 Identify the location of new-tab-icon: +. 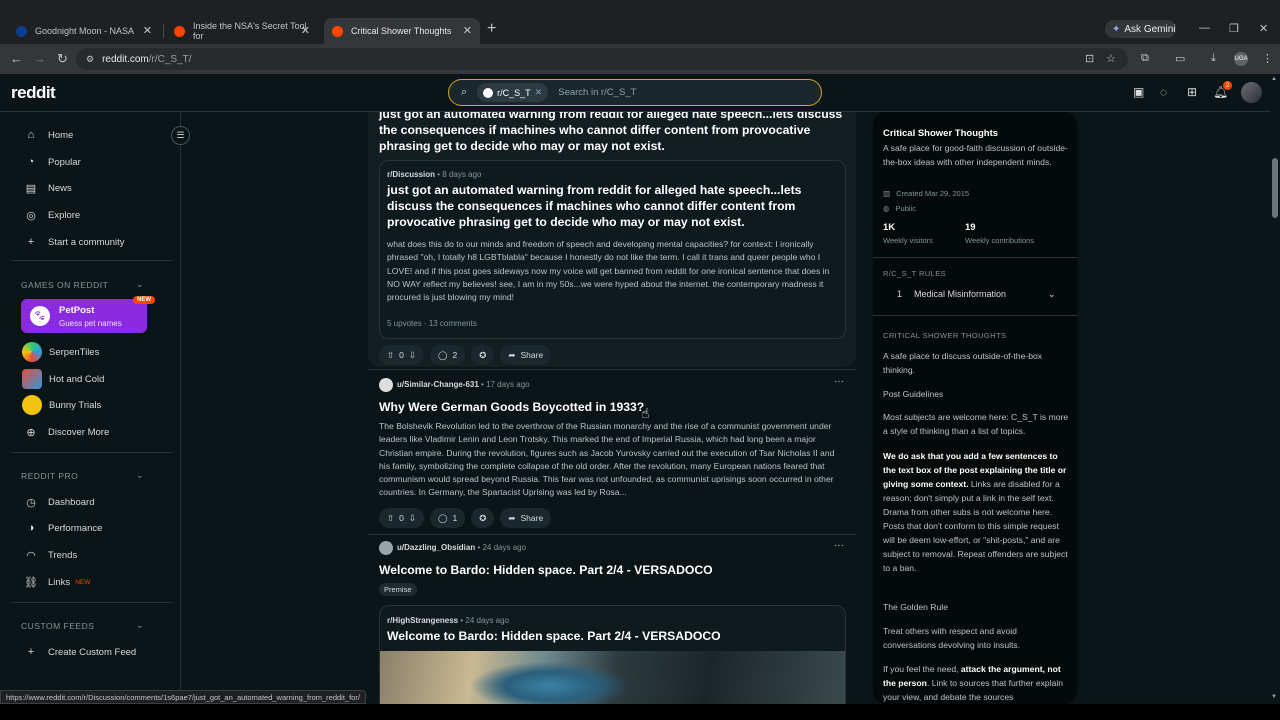
(491, 29).